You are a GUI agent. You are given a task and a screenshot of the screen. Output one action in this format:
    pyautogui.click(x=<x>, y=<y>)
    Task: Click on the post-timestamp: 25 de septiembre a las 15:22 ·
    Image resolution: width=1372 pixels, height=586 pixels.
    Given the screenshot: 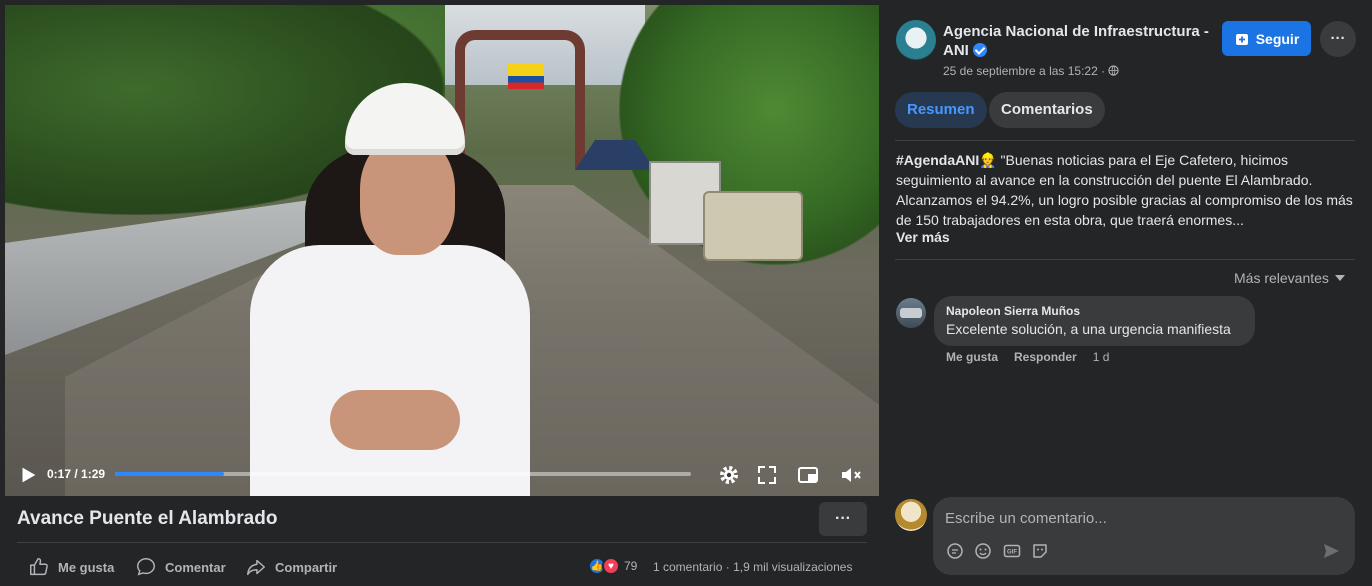 What is the action you would take?
    pyautogui.click(x=1031, y=71)
    